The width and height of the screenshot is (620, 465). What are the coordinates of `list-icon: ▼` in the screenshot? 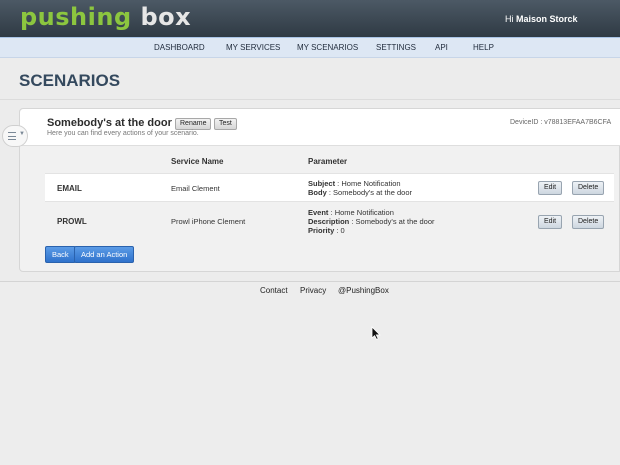 It's located at (15, 136).